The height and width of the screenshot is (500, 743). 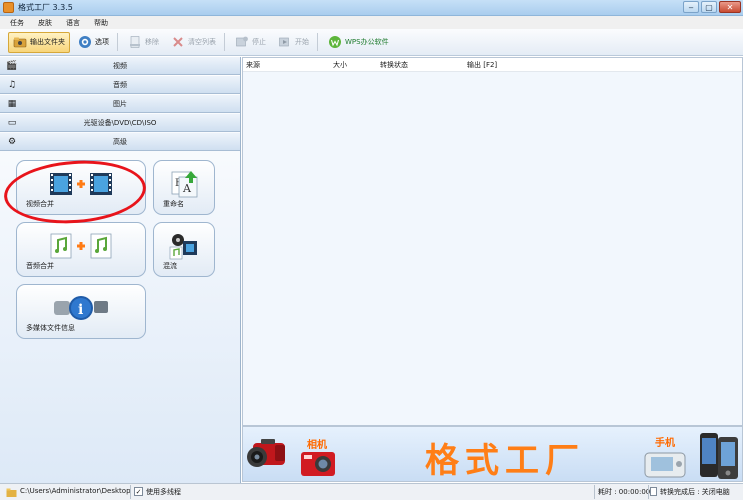 I want to click on window-controls: ‒ ▢ ✕, so click(x=712, y=7).